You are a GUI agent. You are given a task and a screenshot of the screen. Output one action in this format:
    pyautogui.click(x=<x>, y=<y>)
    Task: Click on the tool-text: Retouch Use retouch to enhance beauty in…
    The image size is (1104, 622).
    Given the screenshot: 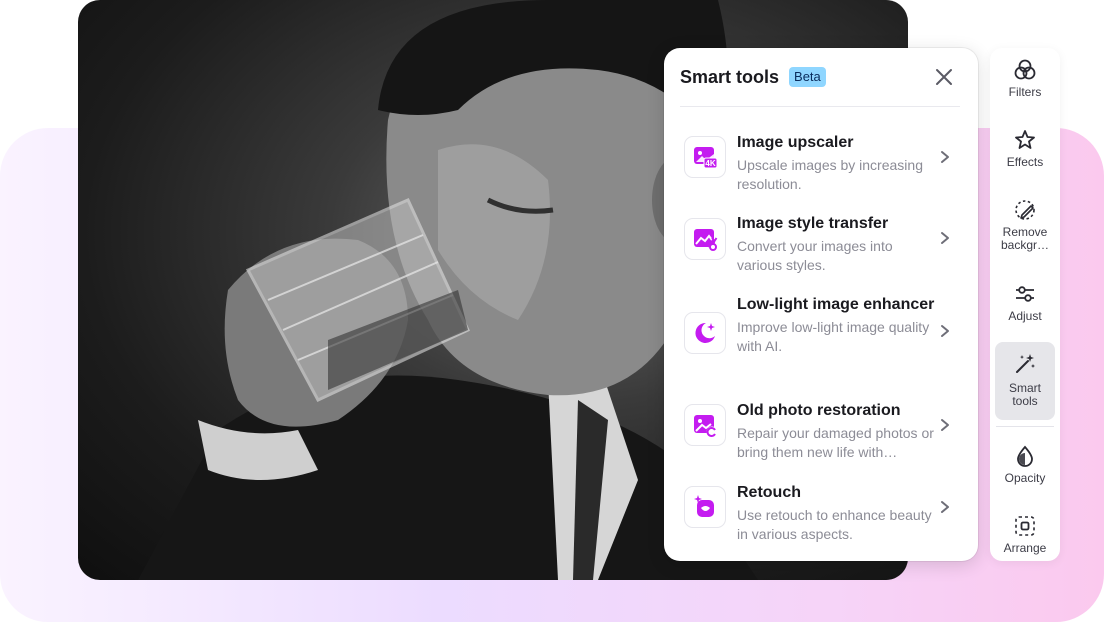 What is the action you would take?
    pyautogui.click(x=837, y=512)
    